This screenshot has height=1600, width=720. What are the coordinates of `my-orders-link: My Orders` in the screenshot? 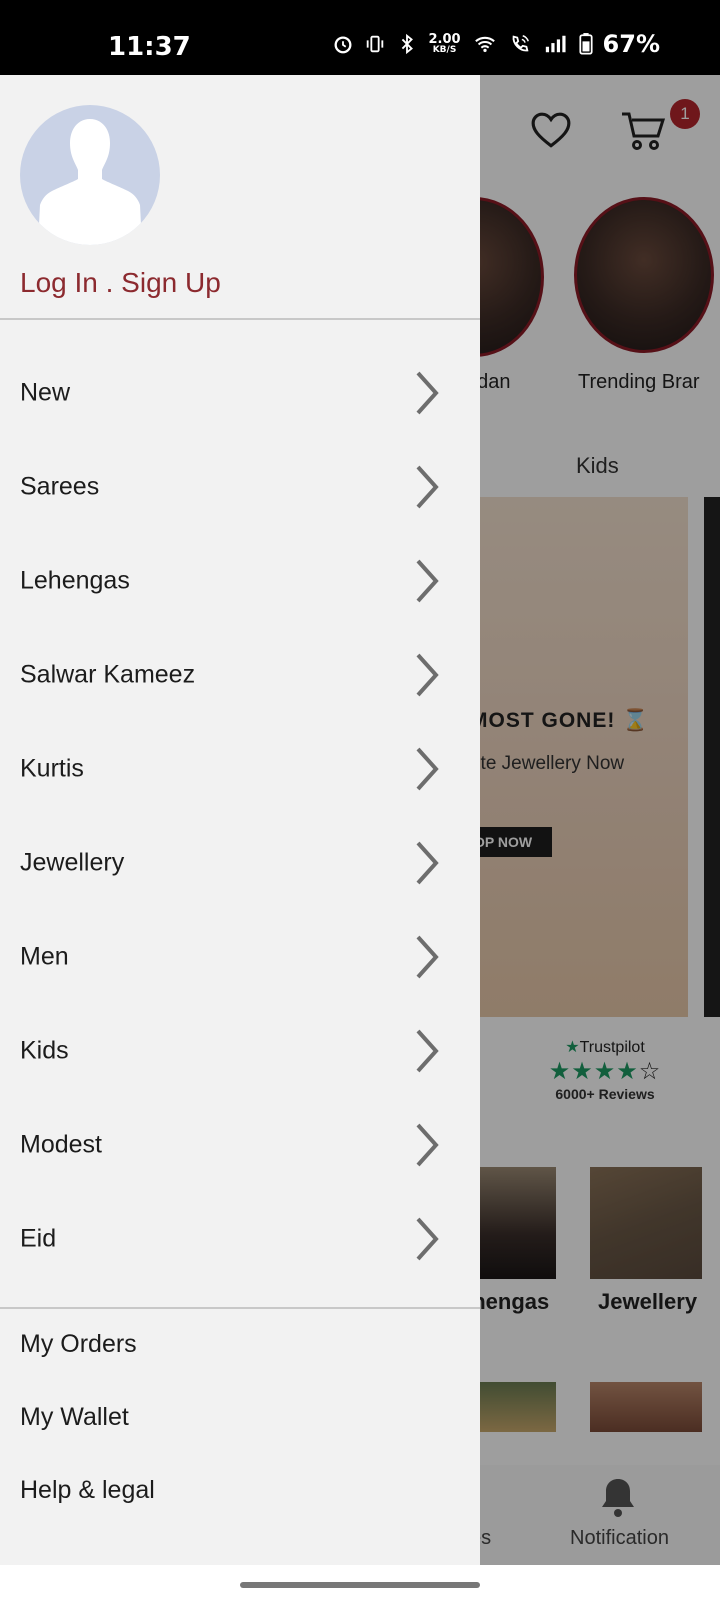 It's located at (78, 1344).